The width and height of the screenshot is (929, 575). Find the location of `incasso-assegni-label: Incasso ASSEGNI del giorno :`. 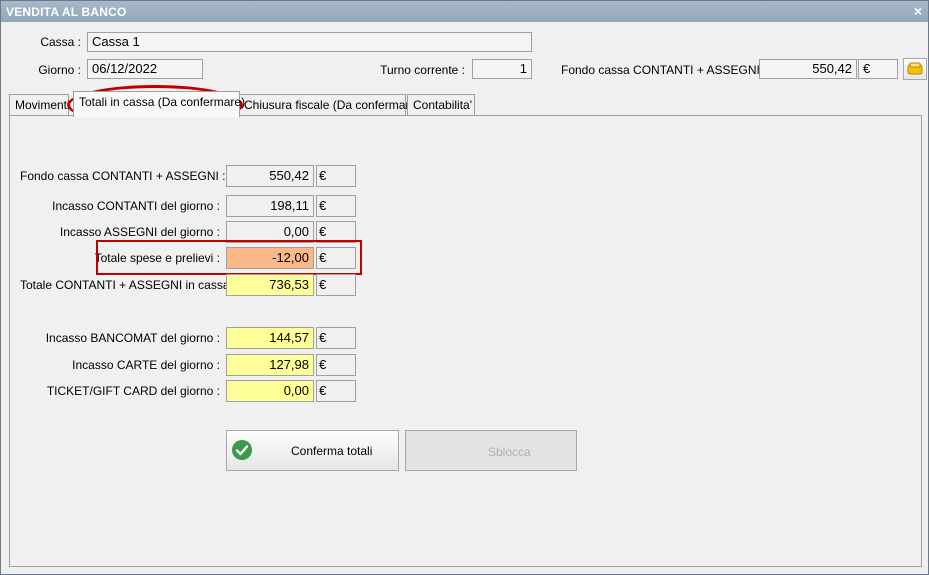

incasso-assegni-label: Incasso ASSEGNI del giorno : is located at coordinates (139, 232).